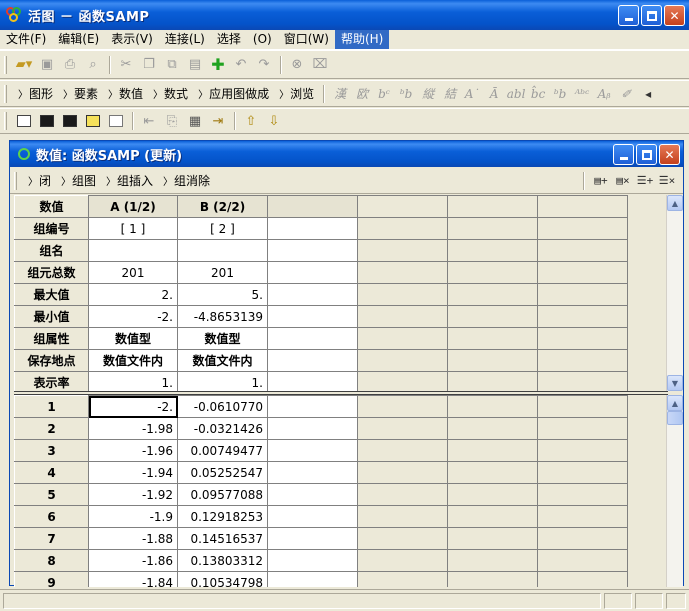 The width and height of the screenshot is (689, 611). What do you see at coordinates (222, 206) in the screenshot?
I see `column-header-b: B (2/2)` at bounding box center [222, 206].